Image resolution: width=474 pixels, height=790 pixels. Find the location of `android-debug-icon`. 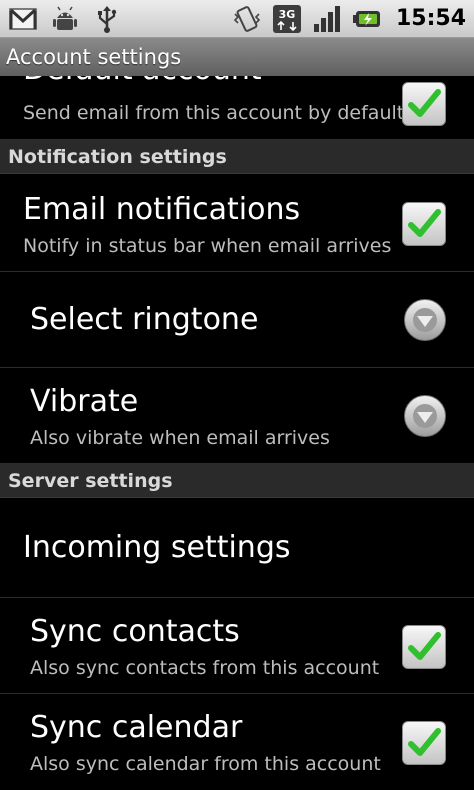

android-debug-icon is located at coordinates (65, 18).